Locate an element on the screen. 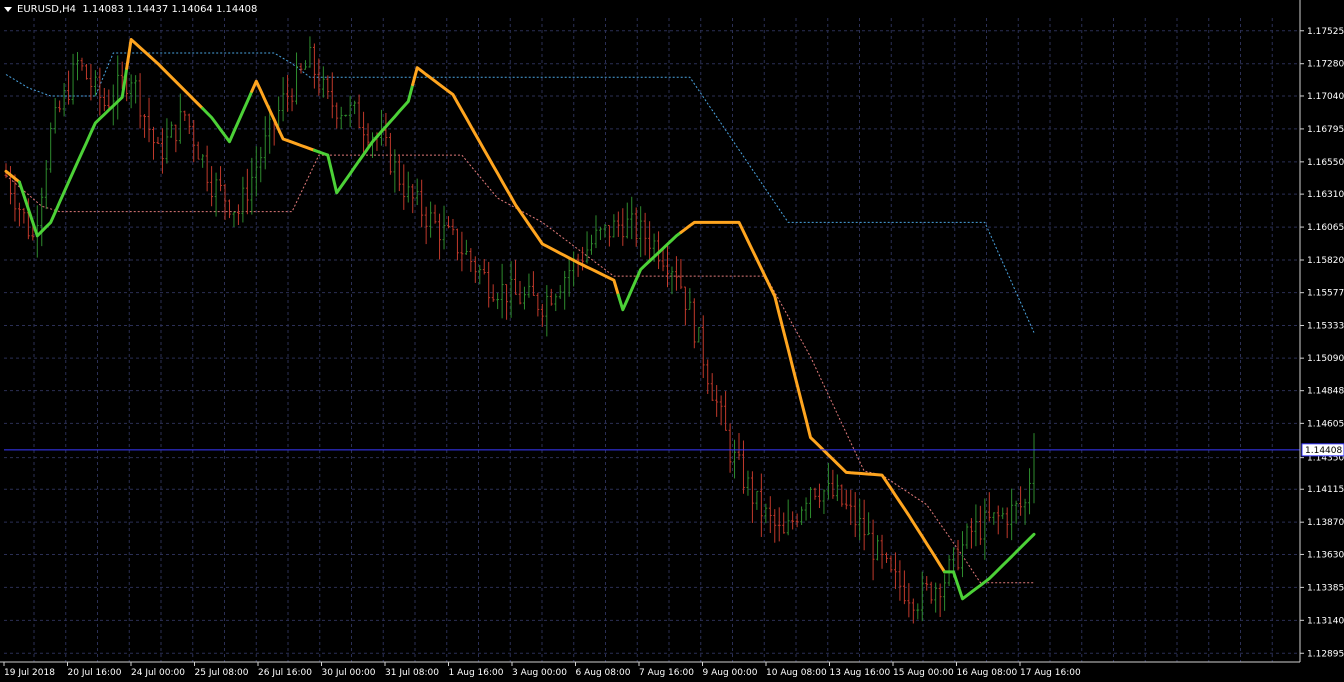 Image resolution: width=1344 pixels, height=682 pixels. price-tick-label: 1.16310 is located at coordinates (1325, 195).